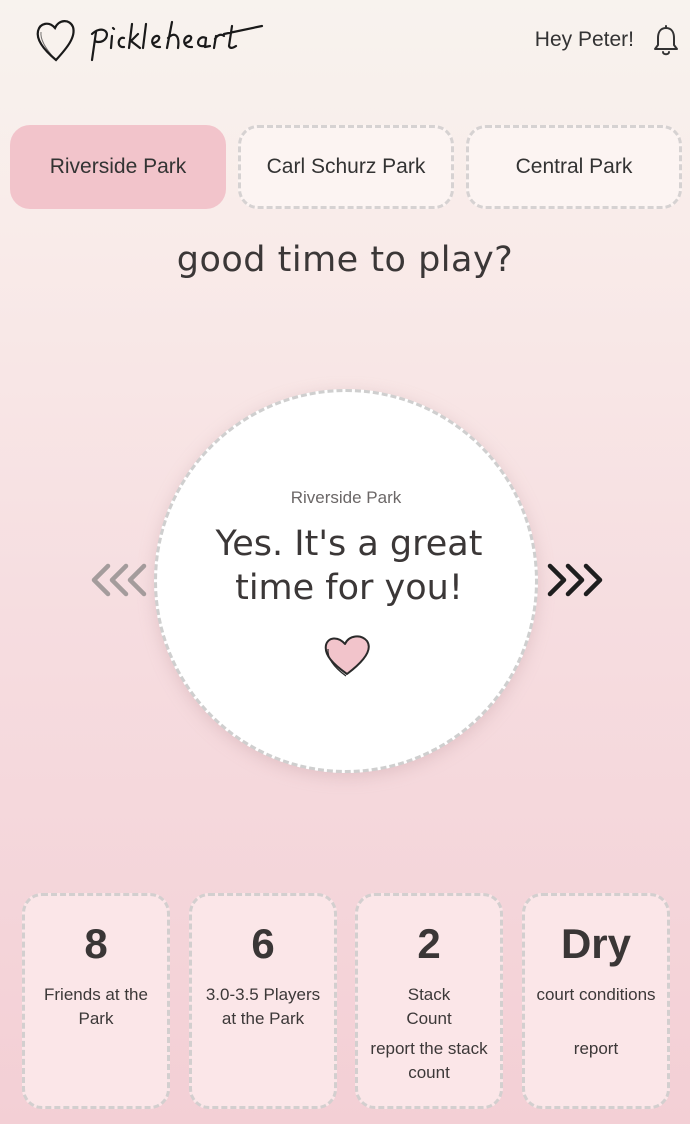 The image size is (690, 1124). I want to click on card-value: 2, so click(429, 943).